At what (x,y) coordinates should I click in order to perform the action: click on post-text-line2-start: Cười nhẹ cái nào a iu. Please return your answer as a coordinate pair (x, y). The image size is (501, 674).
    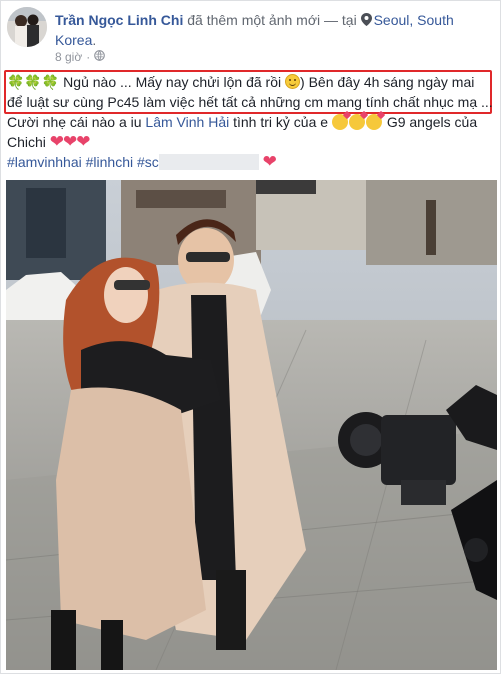
    Looking at the image, I should click on (76, 122).